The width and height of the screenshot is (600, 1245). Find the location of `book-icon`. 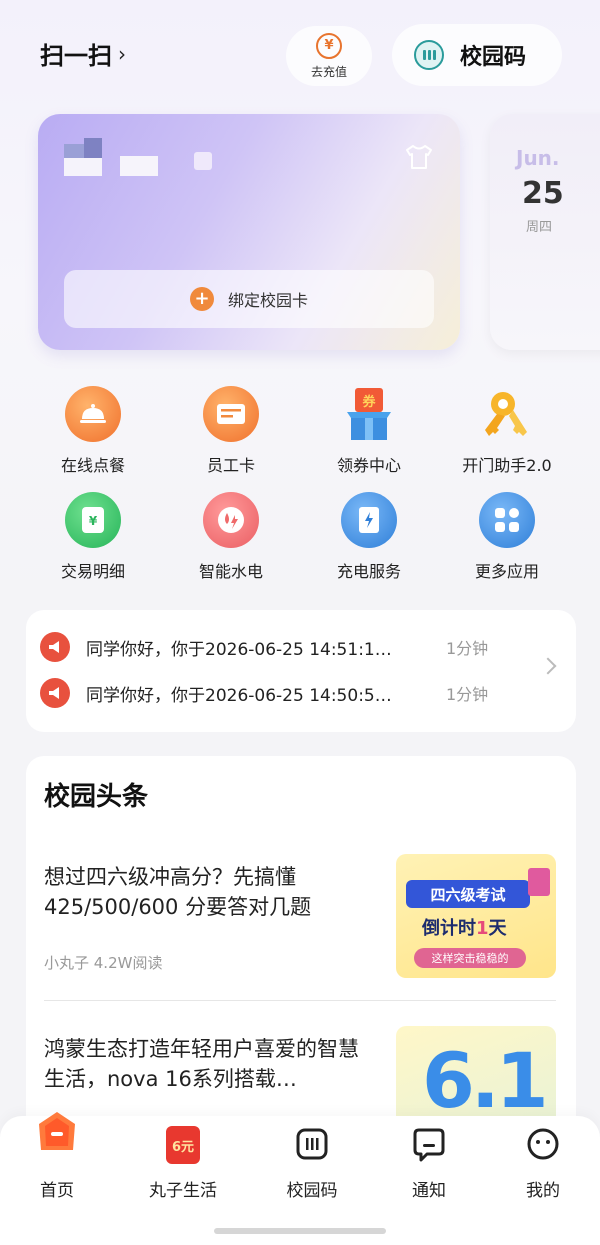

book-icon is located at coordinates (539, 882).